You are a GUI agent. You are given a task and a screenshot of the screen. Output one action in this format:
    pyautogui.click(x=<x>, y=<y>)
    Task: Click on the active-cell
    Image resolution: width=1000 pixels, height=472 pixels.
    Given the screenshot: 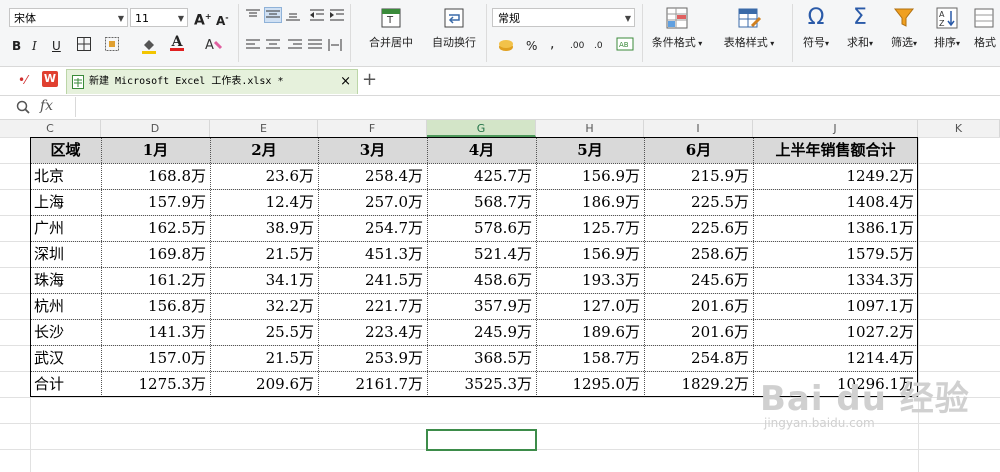 What is the action you would take?
    pyautogui.click(x=481, y=440)
    